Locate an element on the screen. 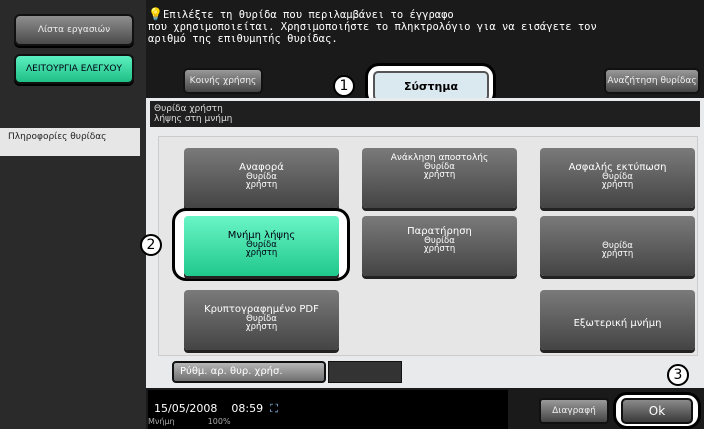 Image resolution: width=704 pixels, height=429 pixels. box-title: Εξωτερική μνήμη is located at coordinates (617, 323).